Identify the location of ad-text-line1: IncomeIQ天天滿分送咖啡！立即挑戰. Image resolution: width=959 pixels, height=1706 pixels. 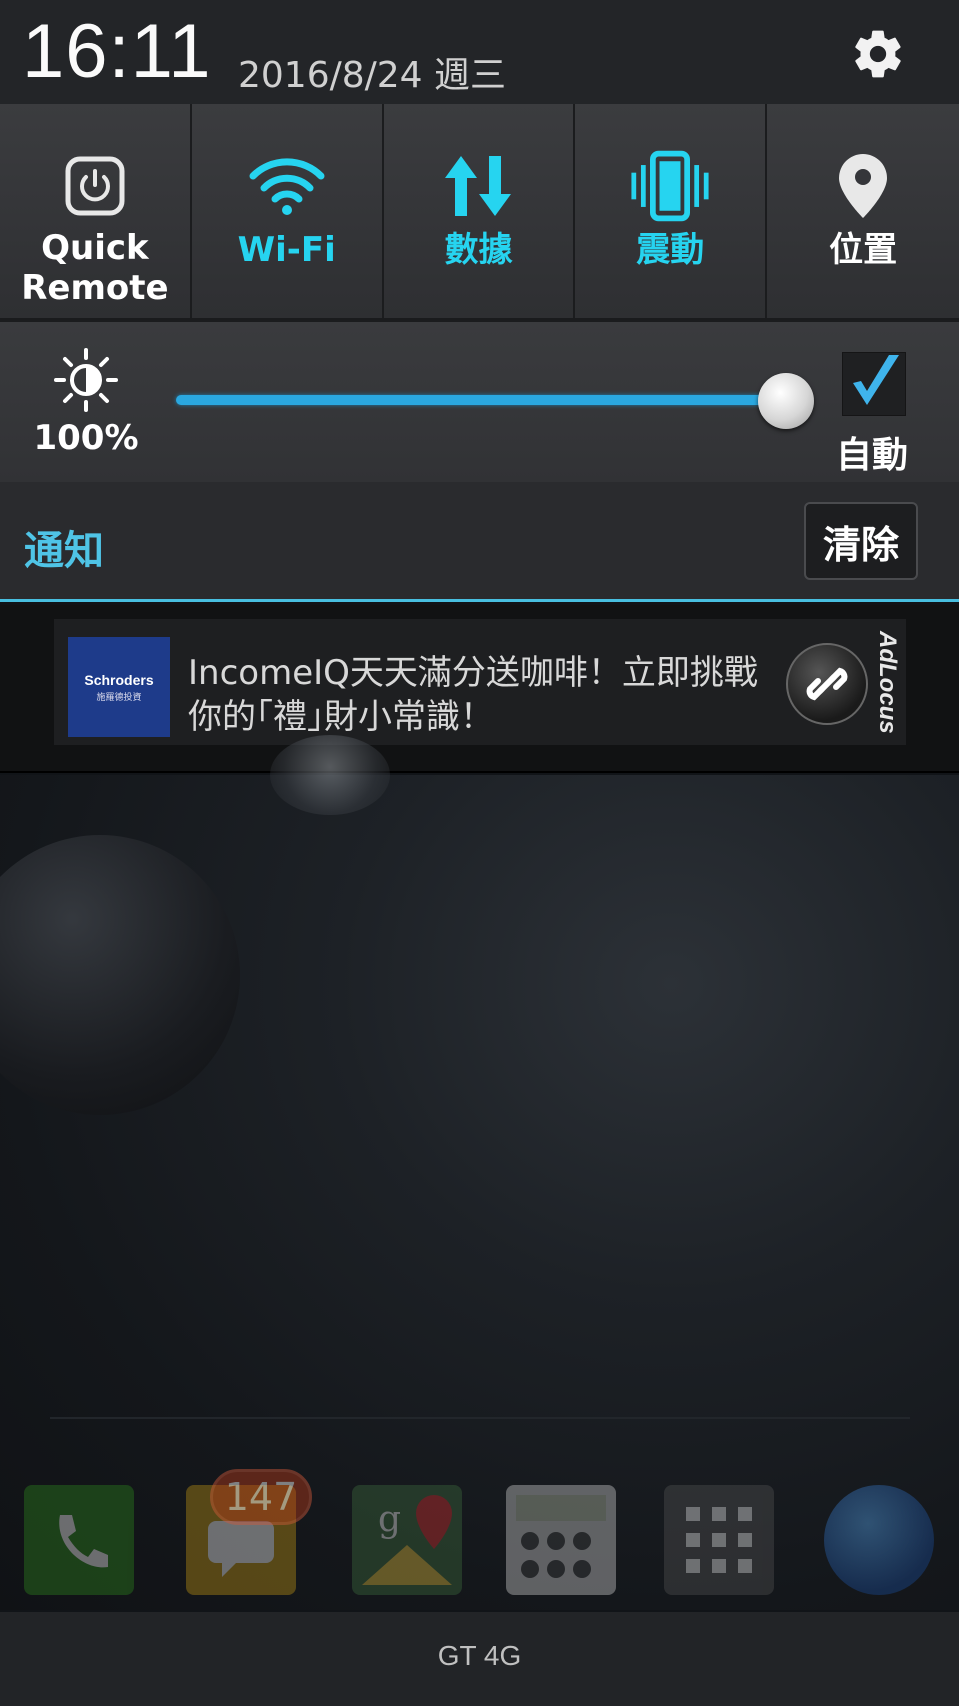
(473, 673).